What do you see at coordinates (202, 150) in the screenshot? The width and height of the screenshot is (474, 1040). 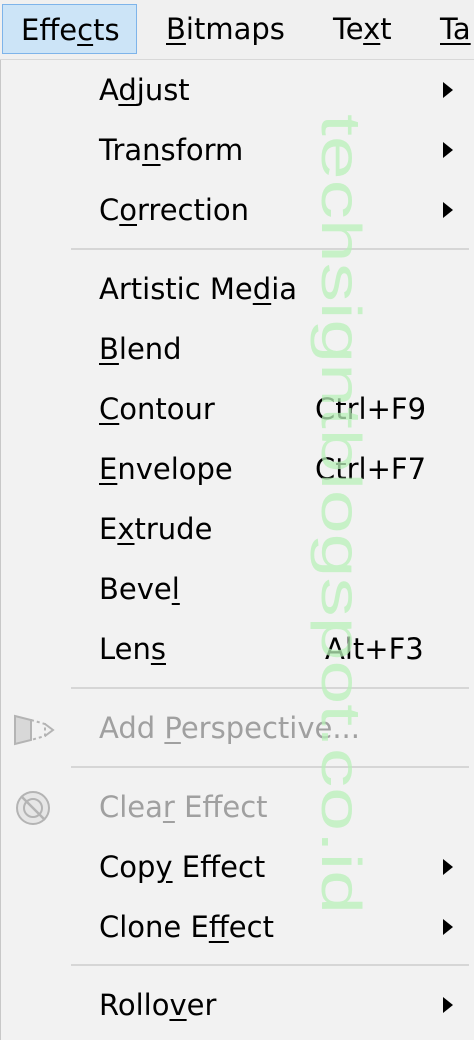 I see `label-part: sform` at bounding box center [202, 150].